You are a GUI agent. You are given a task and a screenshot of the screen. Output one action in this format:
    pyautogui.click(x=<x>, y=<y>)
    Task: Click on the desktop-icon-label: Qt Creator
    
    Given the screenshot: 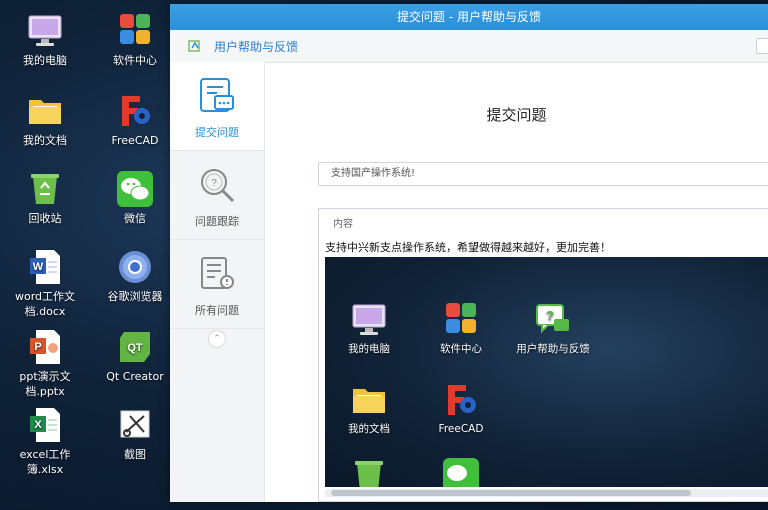 What is the action you would take?
    pyautogui.click(x=135, y=376)
    